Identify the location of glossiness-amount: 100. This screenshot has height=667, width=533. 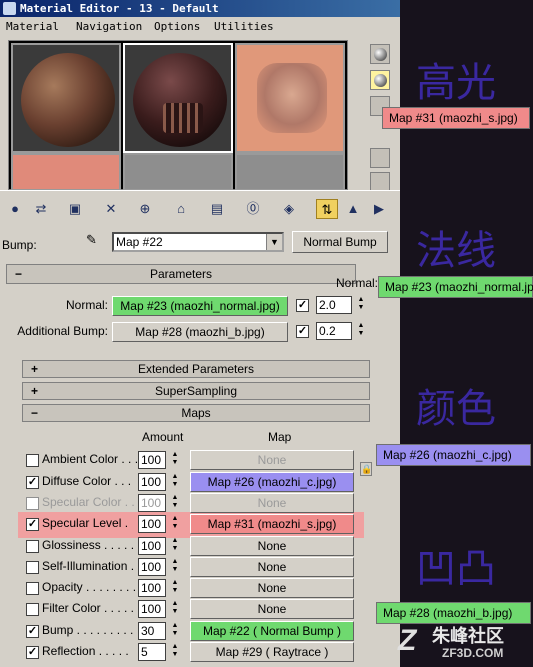
(152, 546).